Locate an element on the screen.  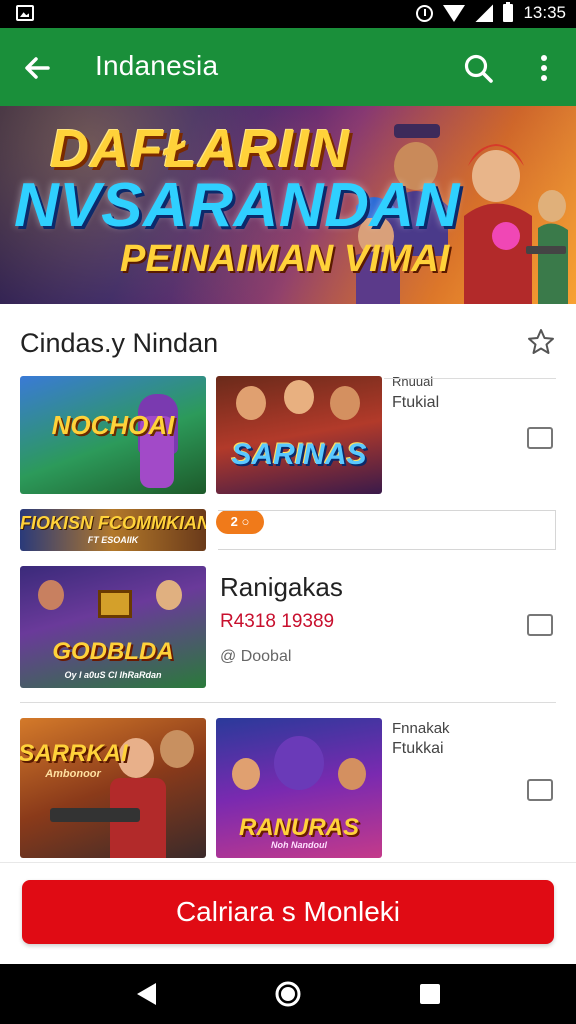
banner-title: NVSARANDAN is located at coordinates (237, 205).